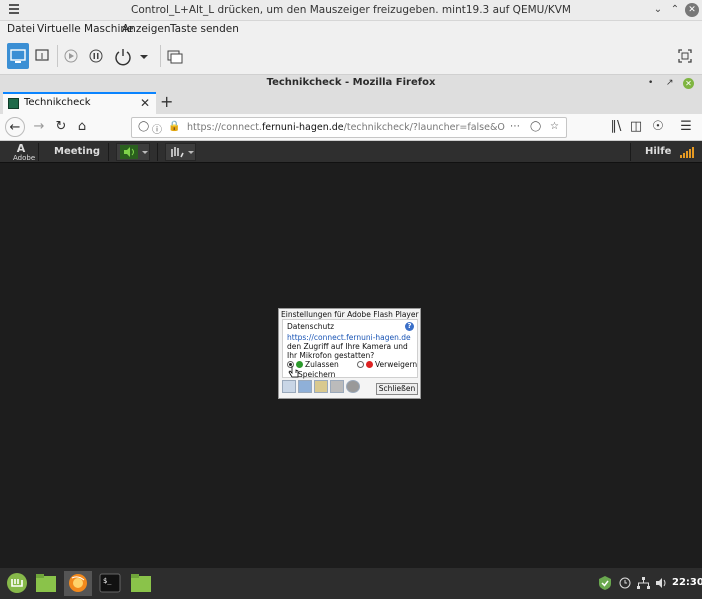 The height and width of the screenshot is (599, 702). I want to click on snapshot-icon, so click(175, 57).